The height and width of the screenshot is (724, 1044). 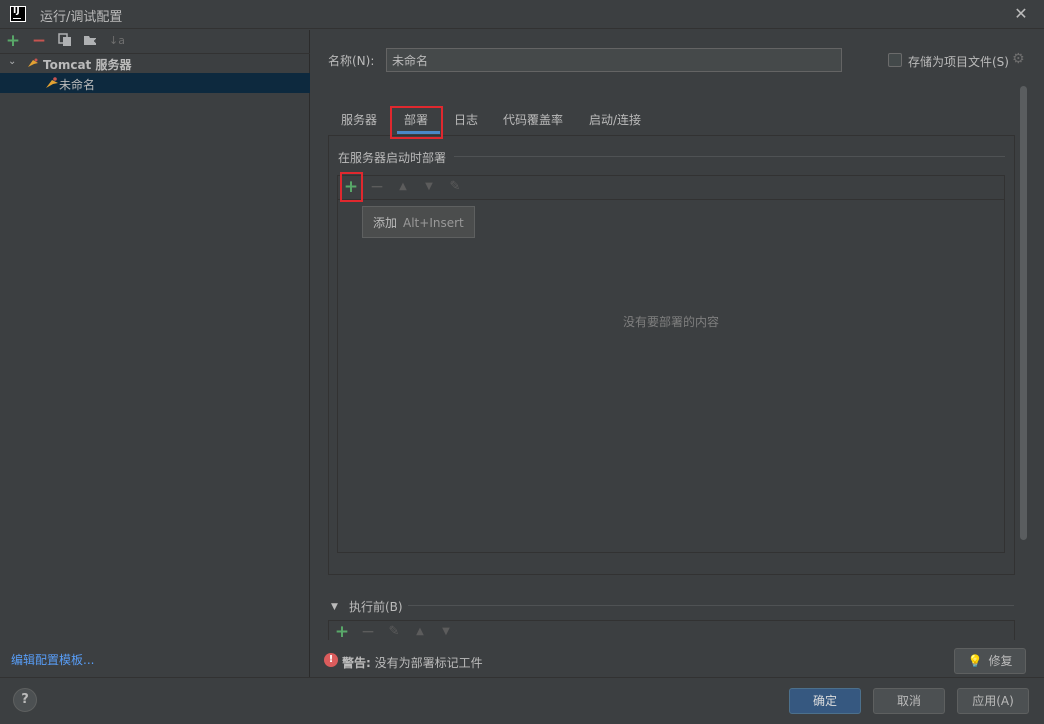 I want to click on tab-highlight, so click(x=416, y=122).